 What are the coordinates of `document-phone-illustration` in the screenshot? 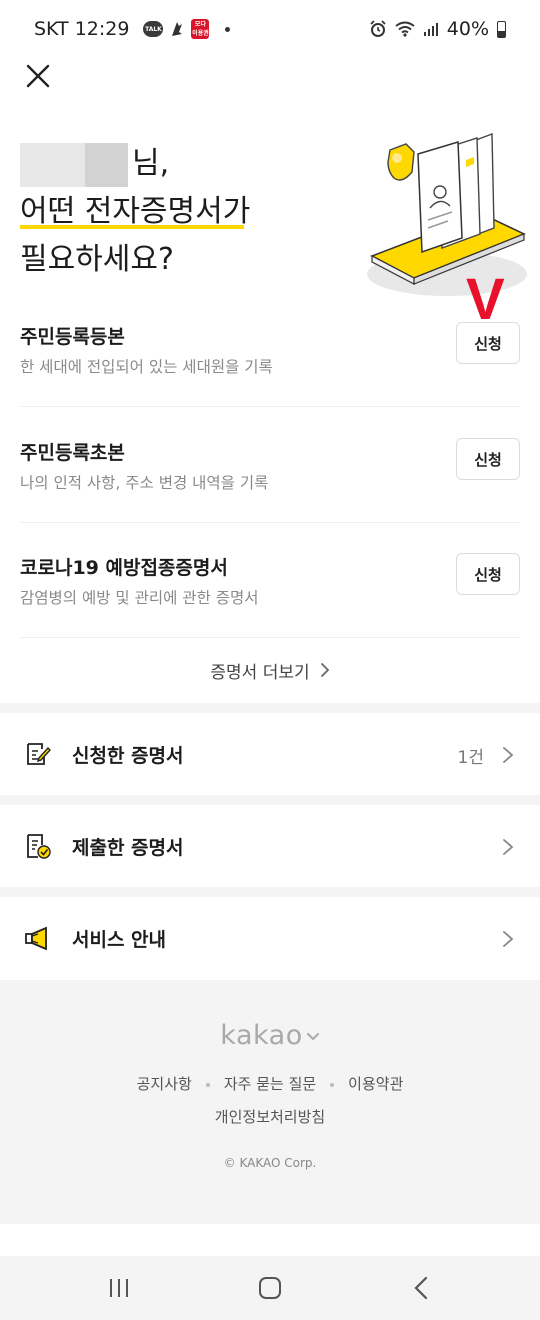 It's located at (447, 211).